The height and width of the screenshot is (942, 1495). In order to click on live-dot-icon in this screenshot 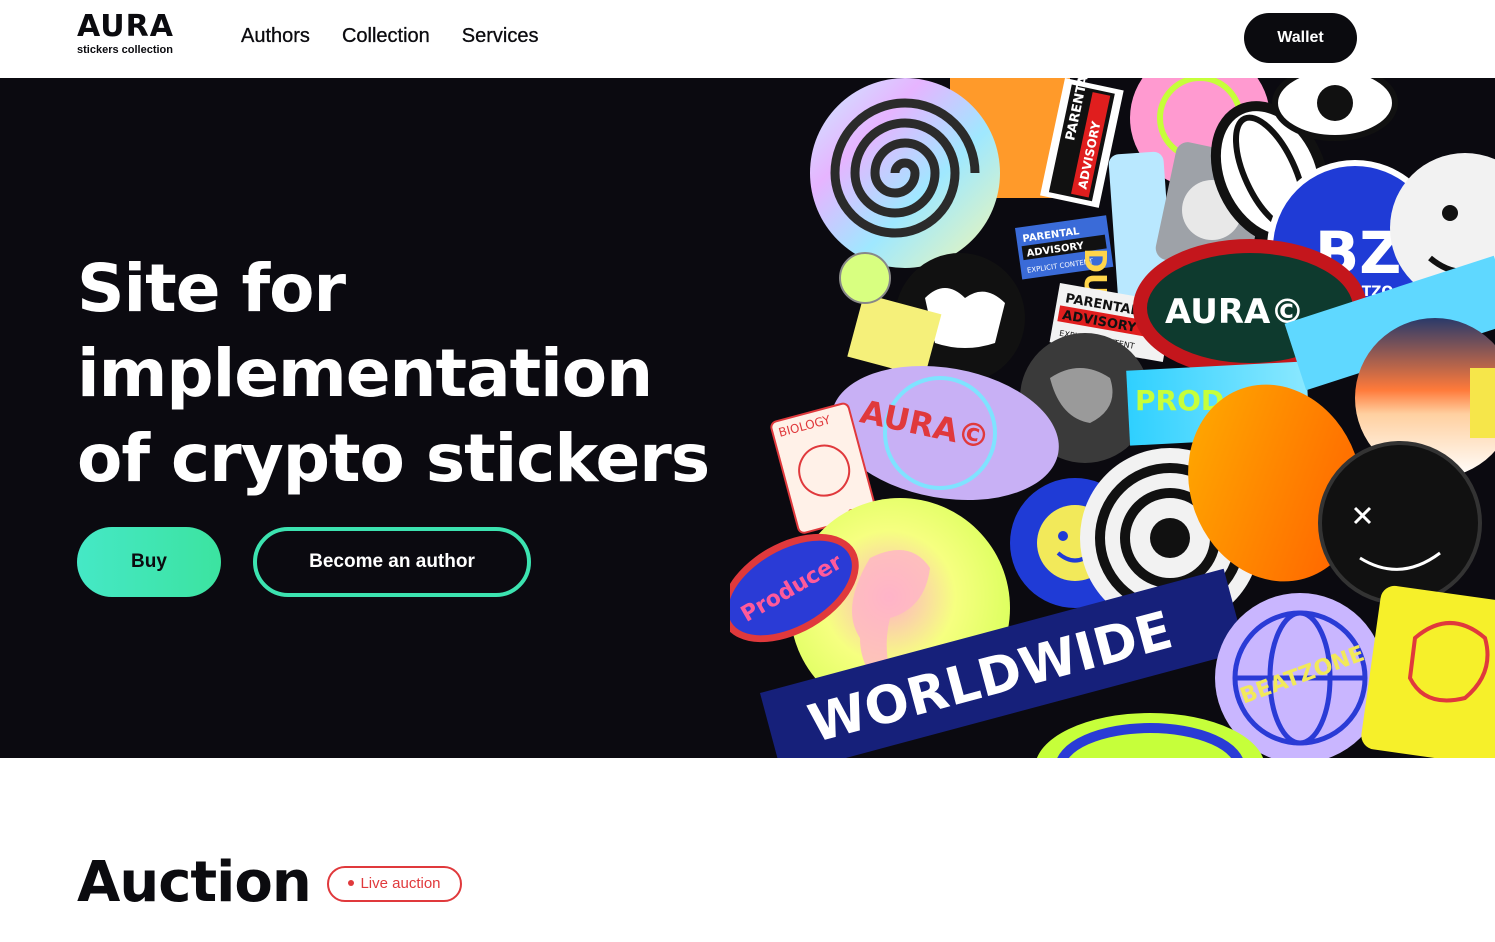, I will do `click(351, 883)`.